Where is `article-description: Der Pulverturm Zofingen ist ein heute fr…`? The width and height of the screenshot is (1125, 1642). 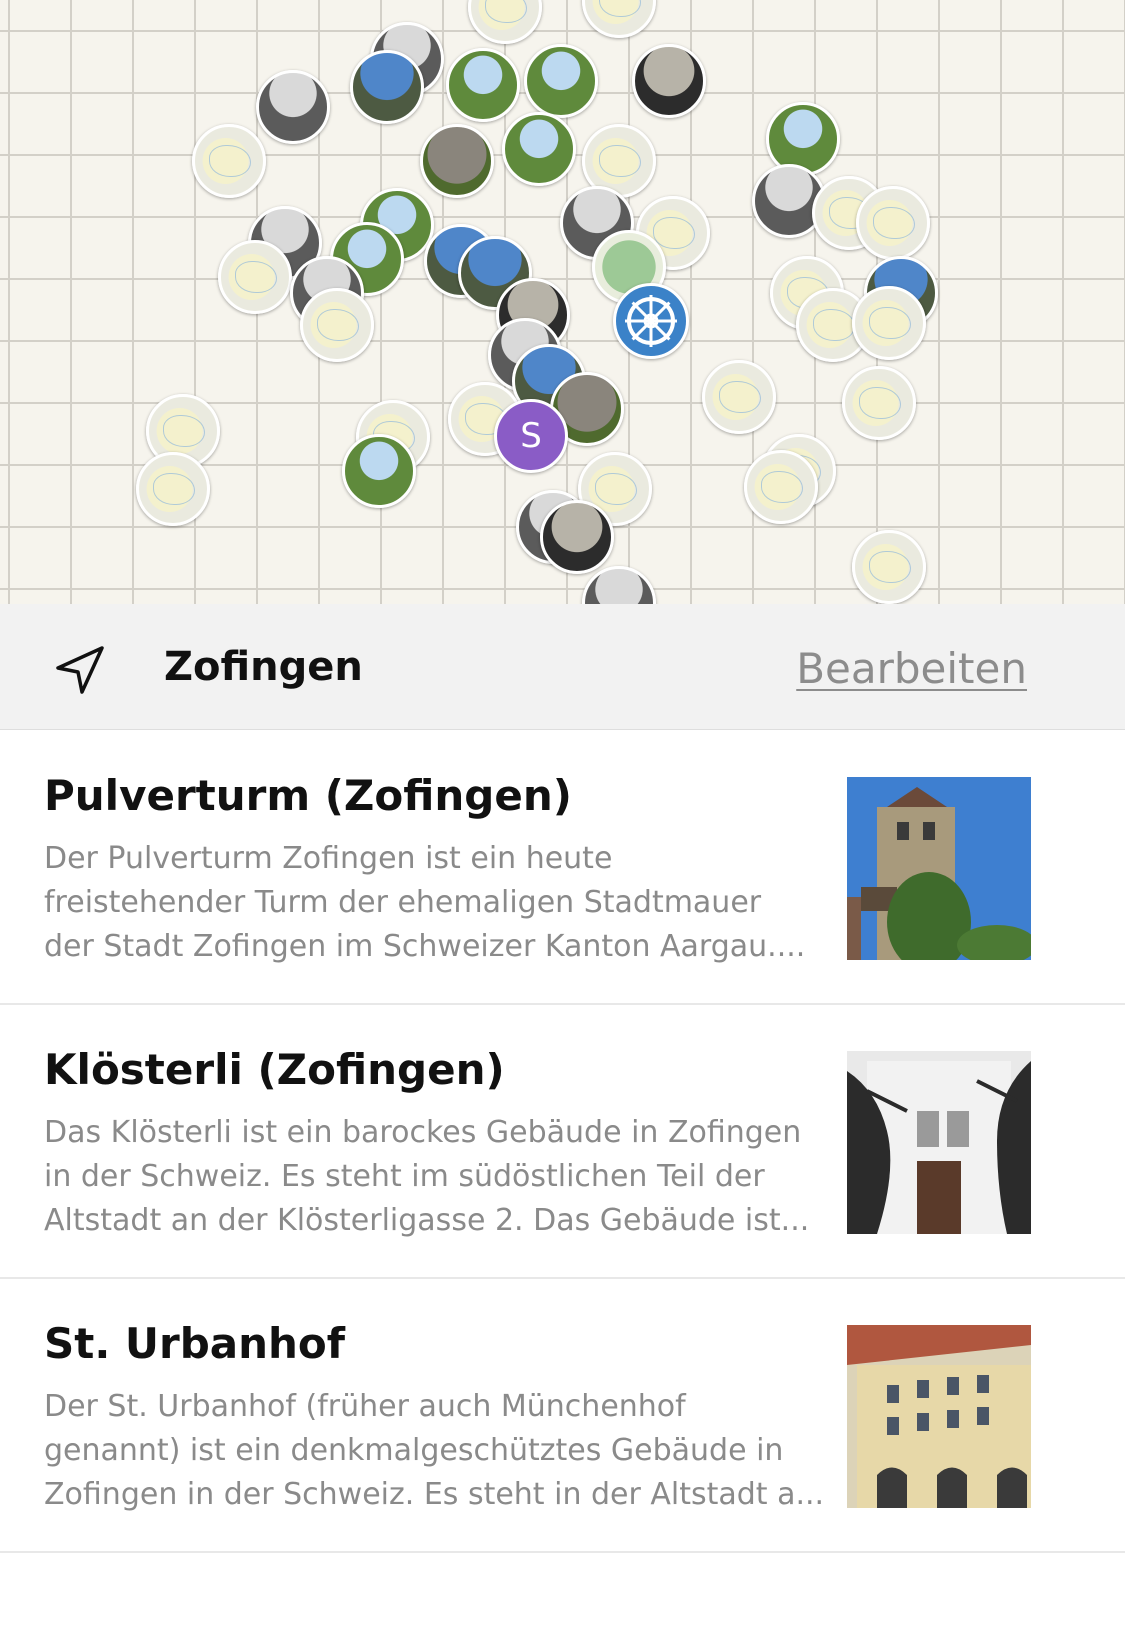 article-description: Der Pulverturm Zofingen ist ein heute fr… is located at coordinates (434, 903).